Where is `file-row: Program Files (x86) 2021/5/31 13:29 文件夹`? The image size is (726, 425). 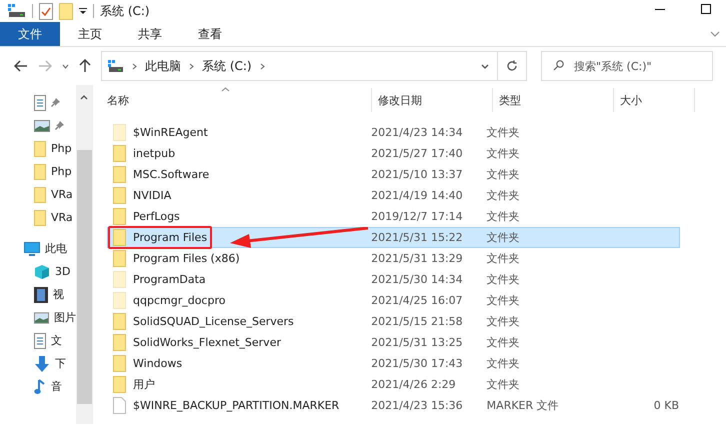
file-row: Program Files (x86) 2021/5/31 13:29 文件夹 is located at coordinates (393, 258).